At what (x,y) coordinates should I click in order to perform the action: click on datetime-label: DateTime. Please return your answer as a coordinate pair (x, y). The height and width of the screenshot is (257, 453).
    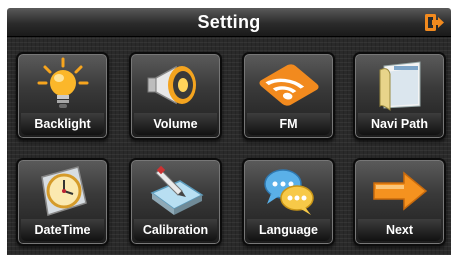
    Looking at the image, I should click on (62, 230).